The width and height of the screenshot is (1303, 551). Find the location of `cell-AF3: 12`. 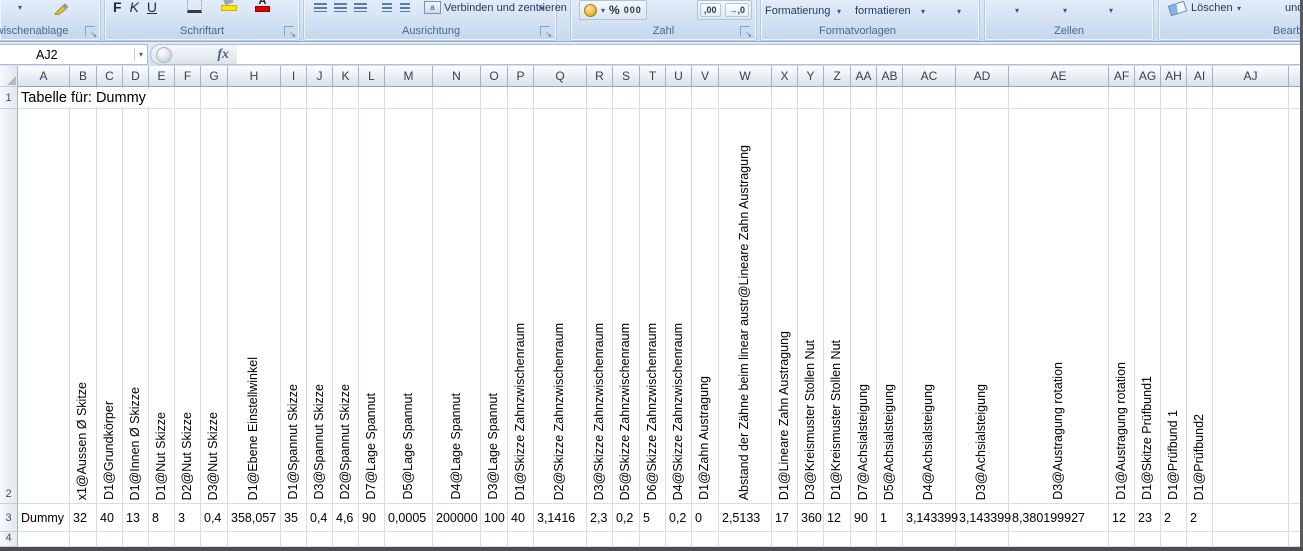

cell-AF3: 12 is located at coordinates (1122, 518).